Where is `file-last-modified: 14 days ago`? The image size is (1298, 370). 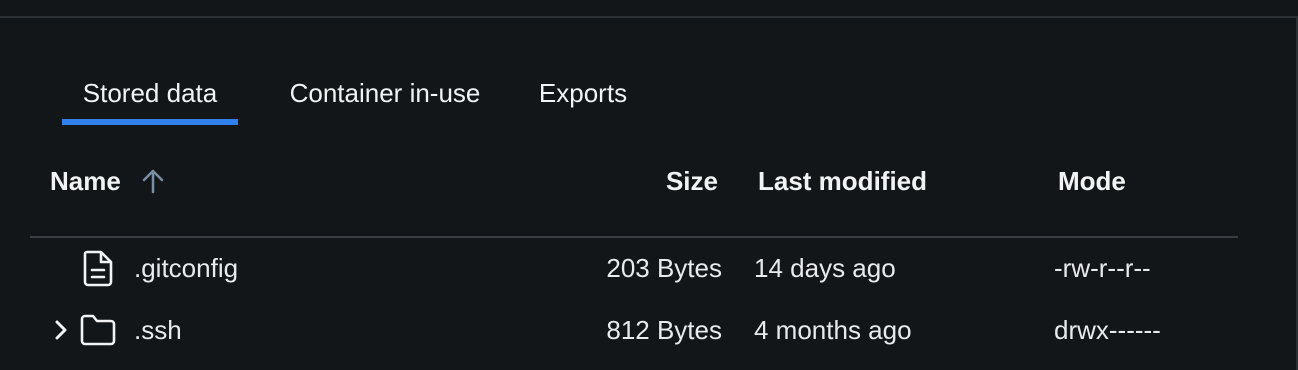 file-last-modified: 14 days ago is located at coordinates (825, 268).